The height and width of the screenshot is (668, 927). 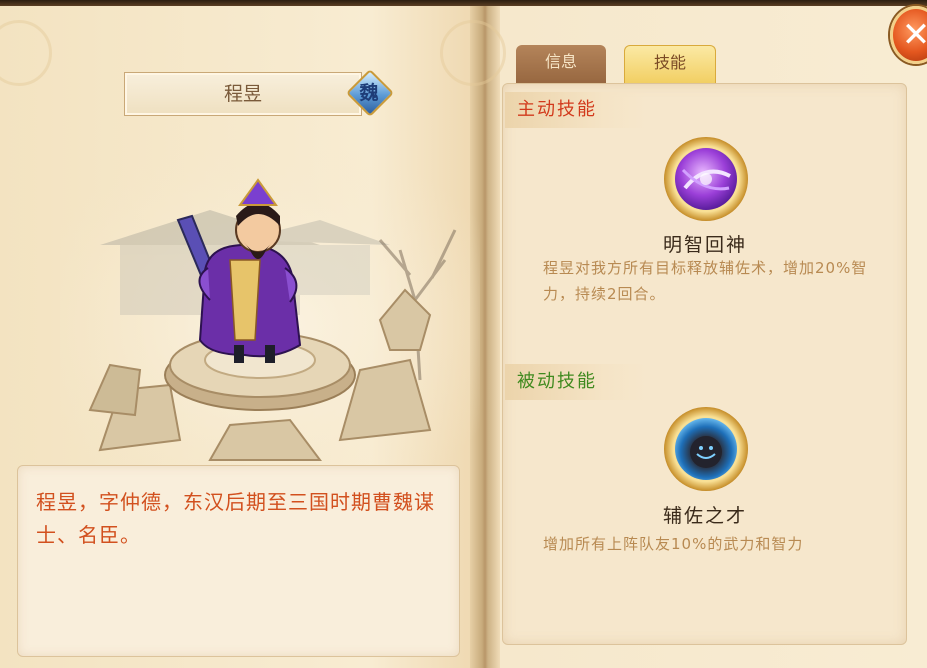 I want to click on corner-ornament, so click(x=473, y=53).